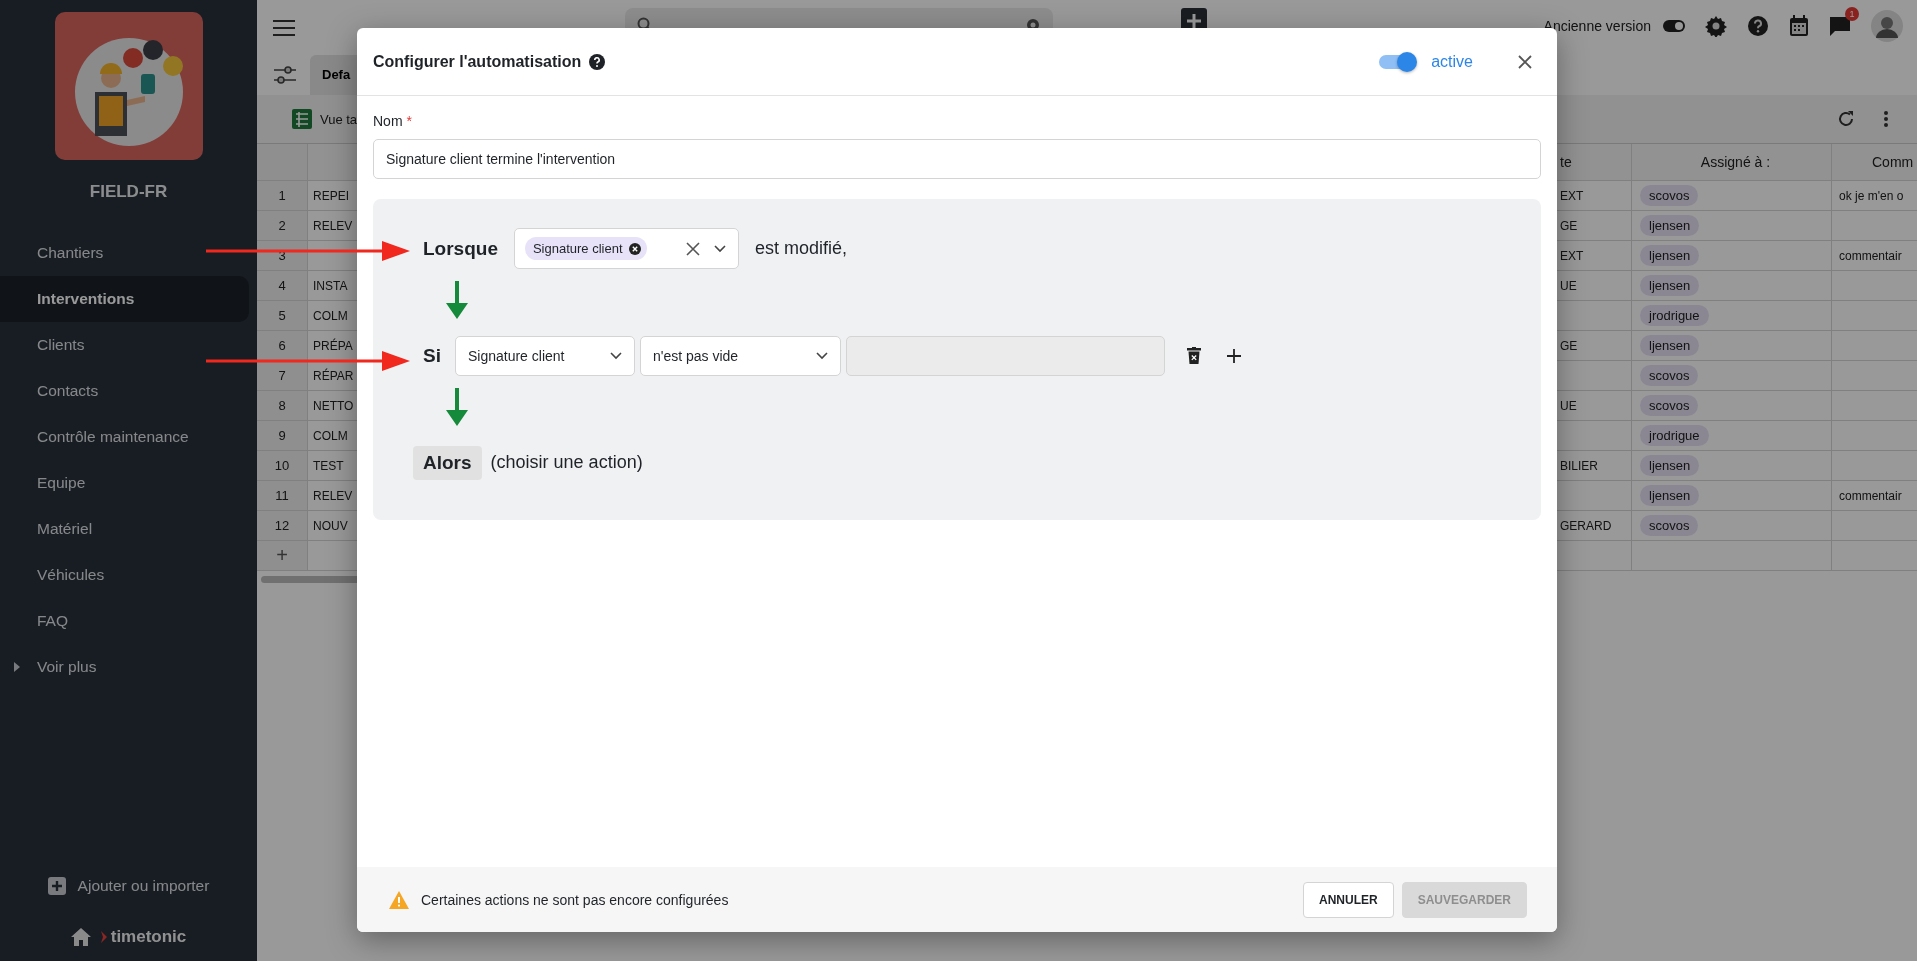 This screenshot has height=961, width=1917. What do you see at coordinates (333, 345) in the screenshot?
I see `table-cell: PRÉPA` at bounding box center [333, 345].